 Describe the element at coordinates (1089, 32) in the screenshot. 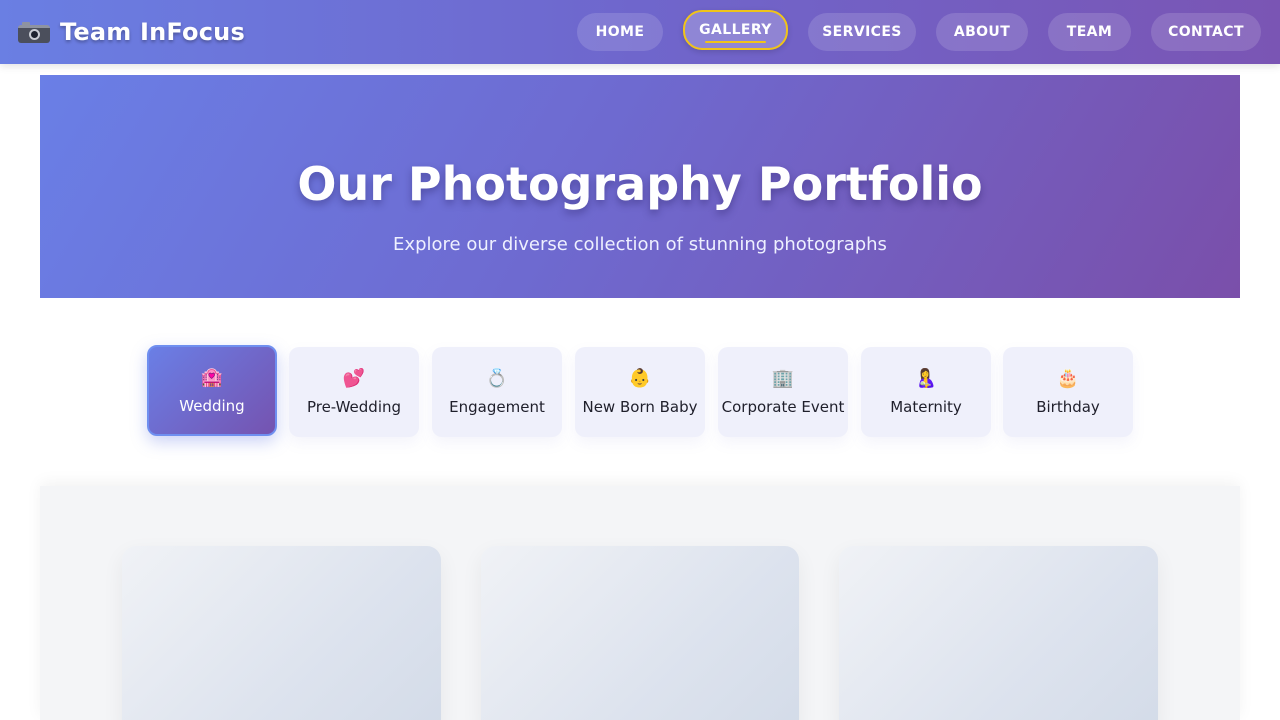

I see `nav-team-link: TEAM` at that location.